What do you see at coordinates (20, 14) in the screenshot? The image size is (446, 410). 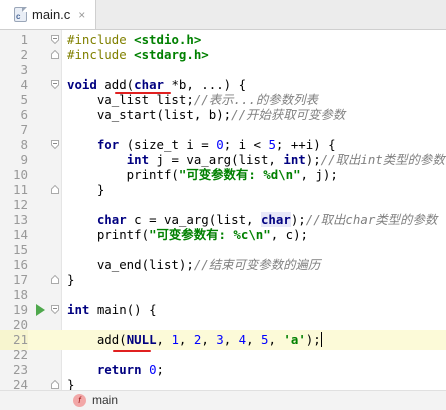 I see `c-file-icon: c` at bounding box center [20, 14].